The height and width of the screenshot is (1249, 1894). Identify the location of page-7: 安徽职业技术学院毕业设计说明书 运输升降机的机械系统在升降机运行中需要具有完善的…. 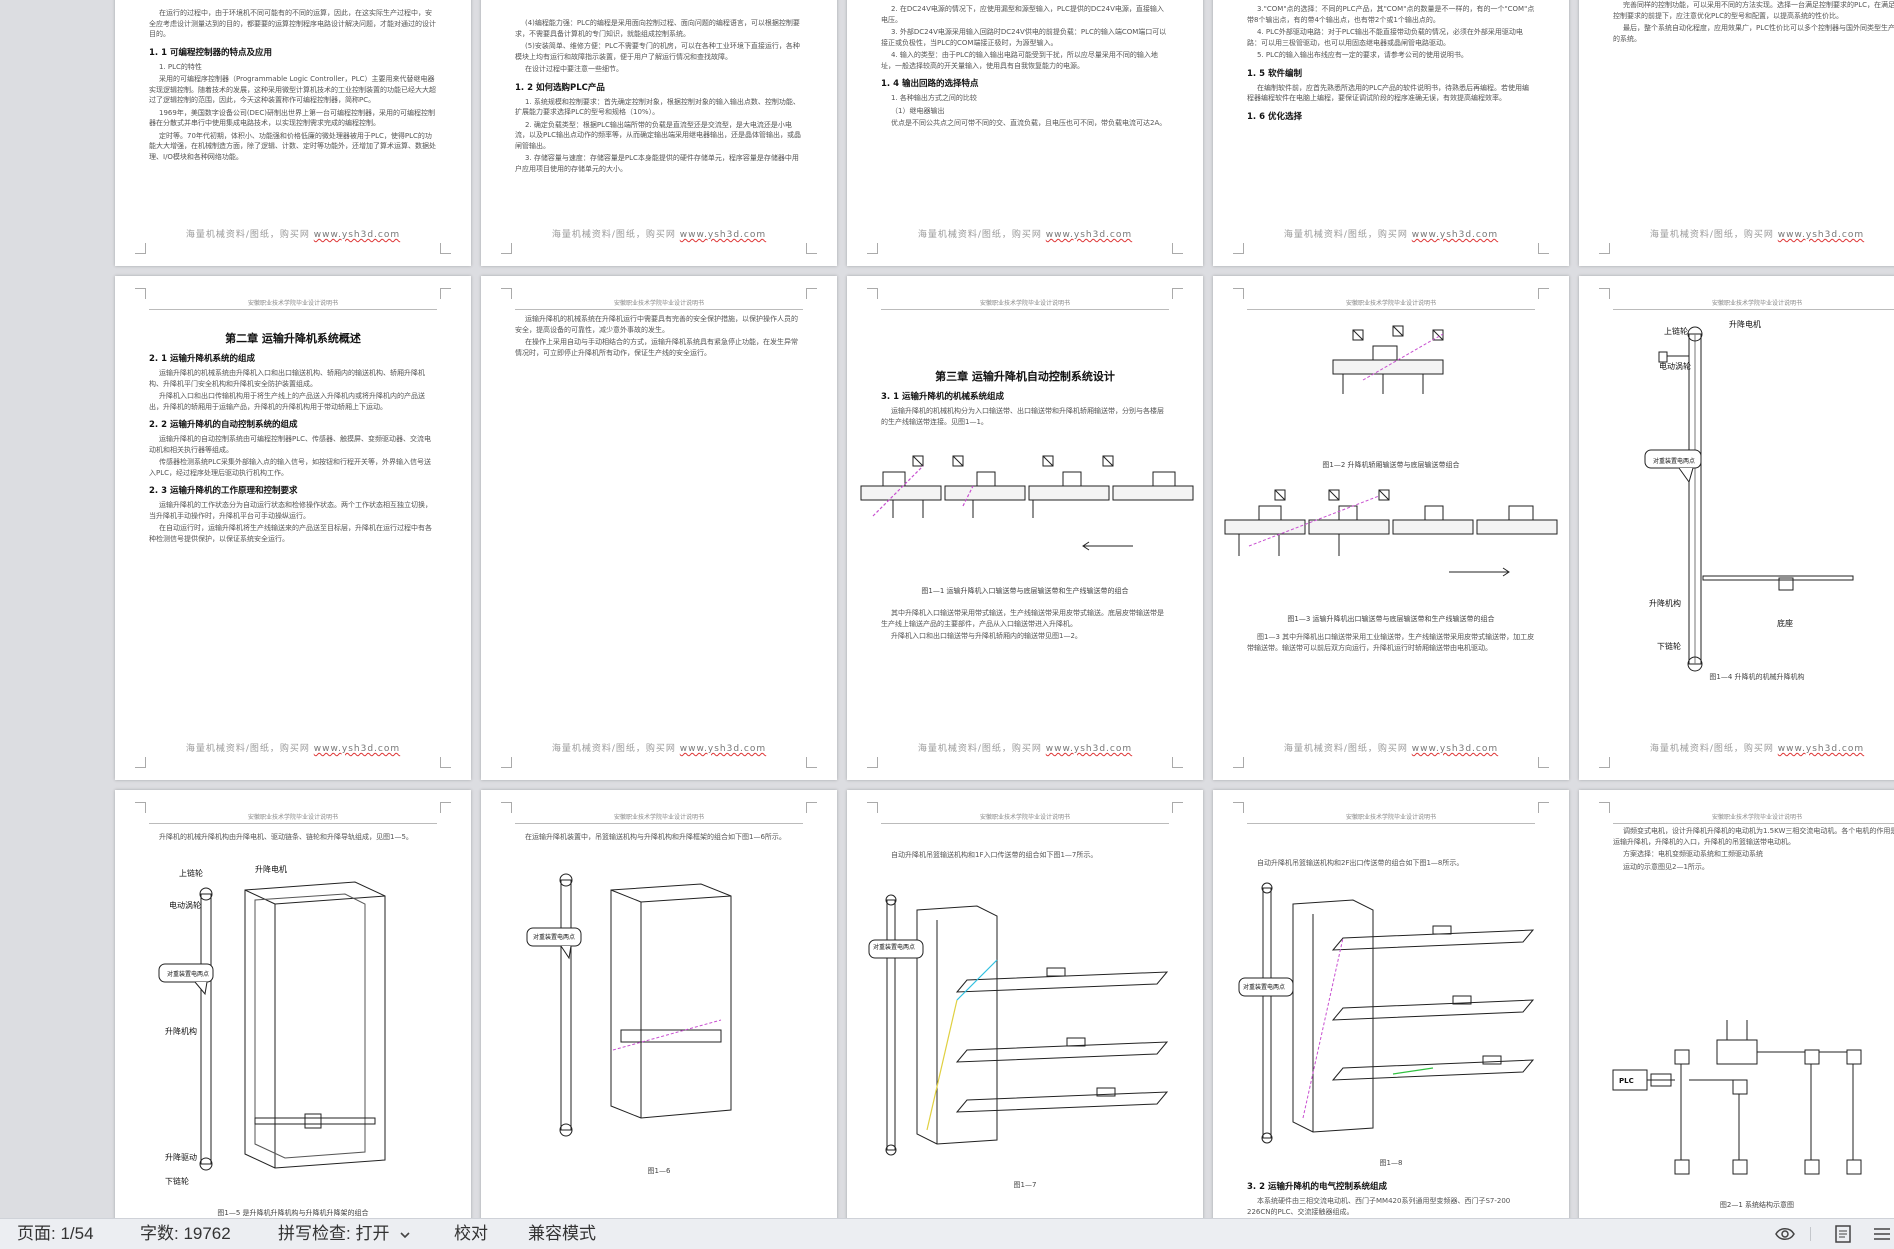
(659, 528).